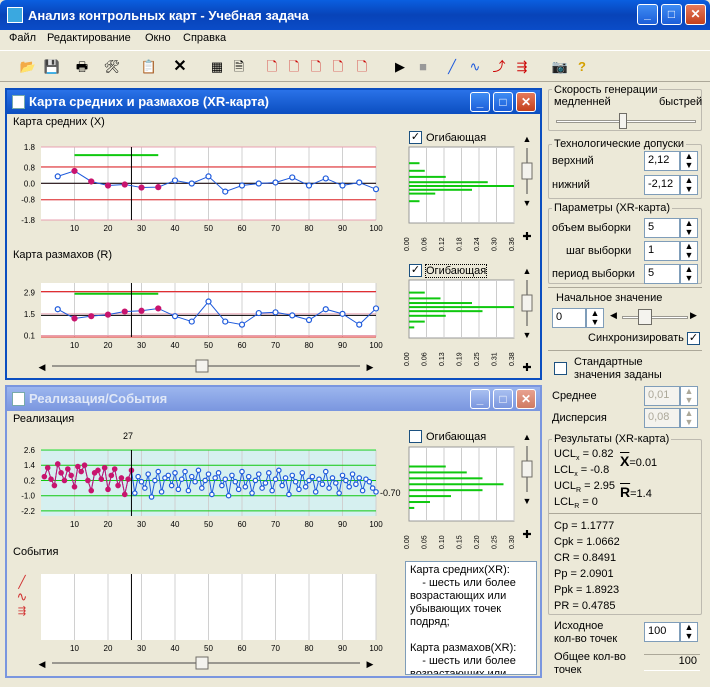 This screenshot has width=710, height=687. Describe the element at coordinates (512, 244) in the screenshot. I see `mean-histogram-tick: 0.36` at that location.